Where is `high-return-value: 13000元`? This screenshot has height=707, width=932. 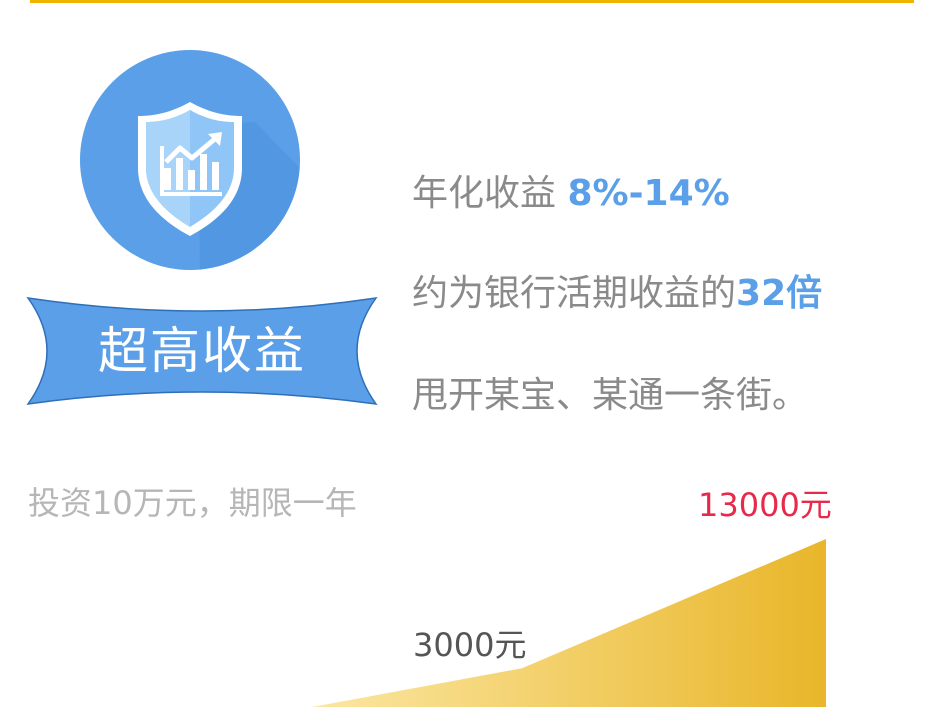 high-return-value: 13000元 is located at coordinates (765, 505).